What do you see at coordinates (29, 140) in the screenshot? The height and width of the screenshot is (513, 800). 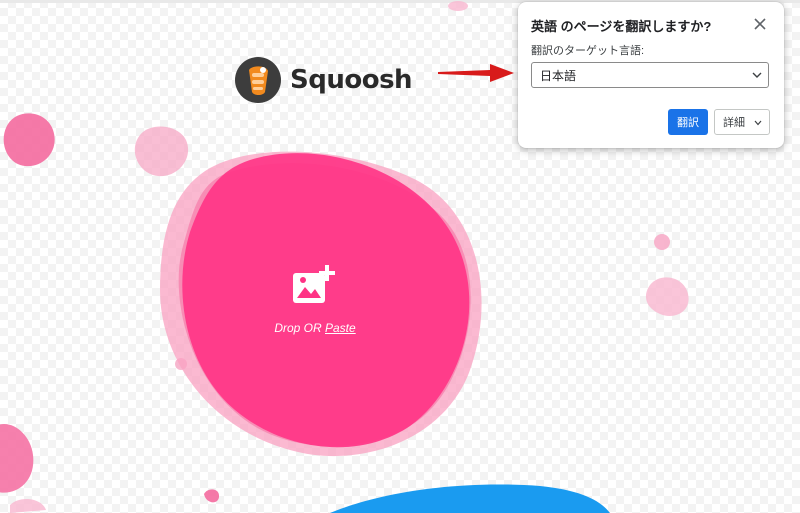 I see `blob-left-top` at bounding box center [29, 140].